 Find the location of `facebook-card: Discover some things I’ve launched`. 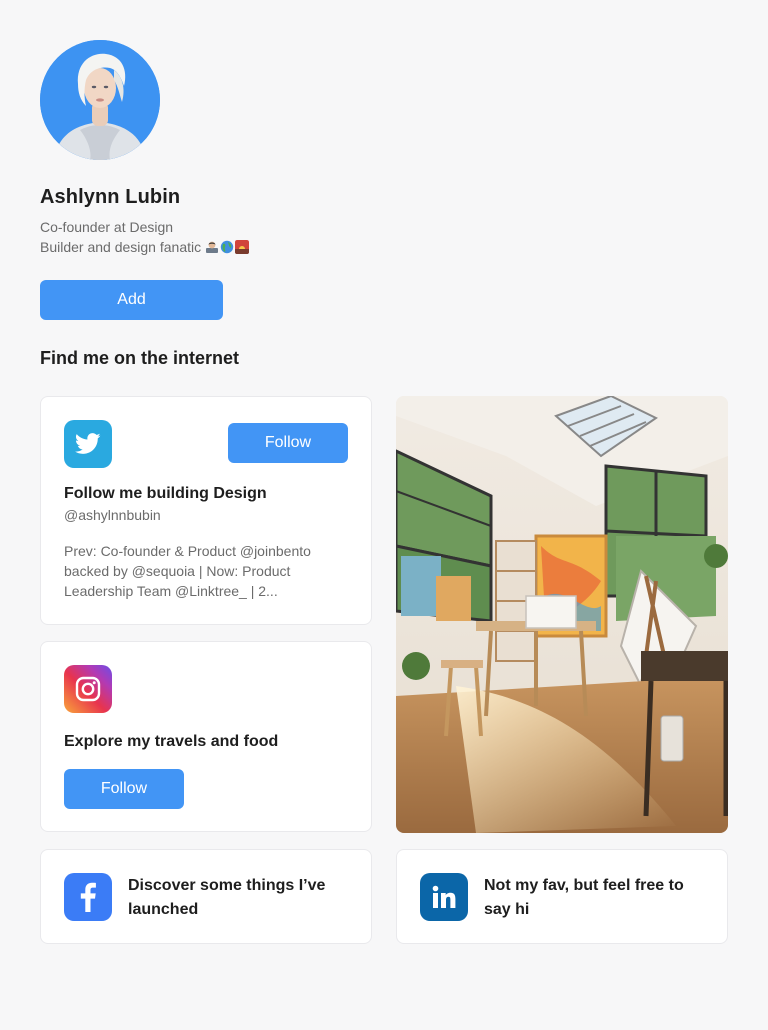

facebook-card: Discover some things I’ve launched is located at coordinates (206, 896).